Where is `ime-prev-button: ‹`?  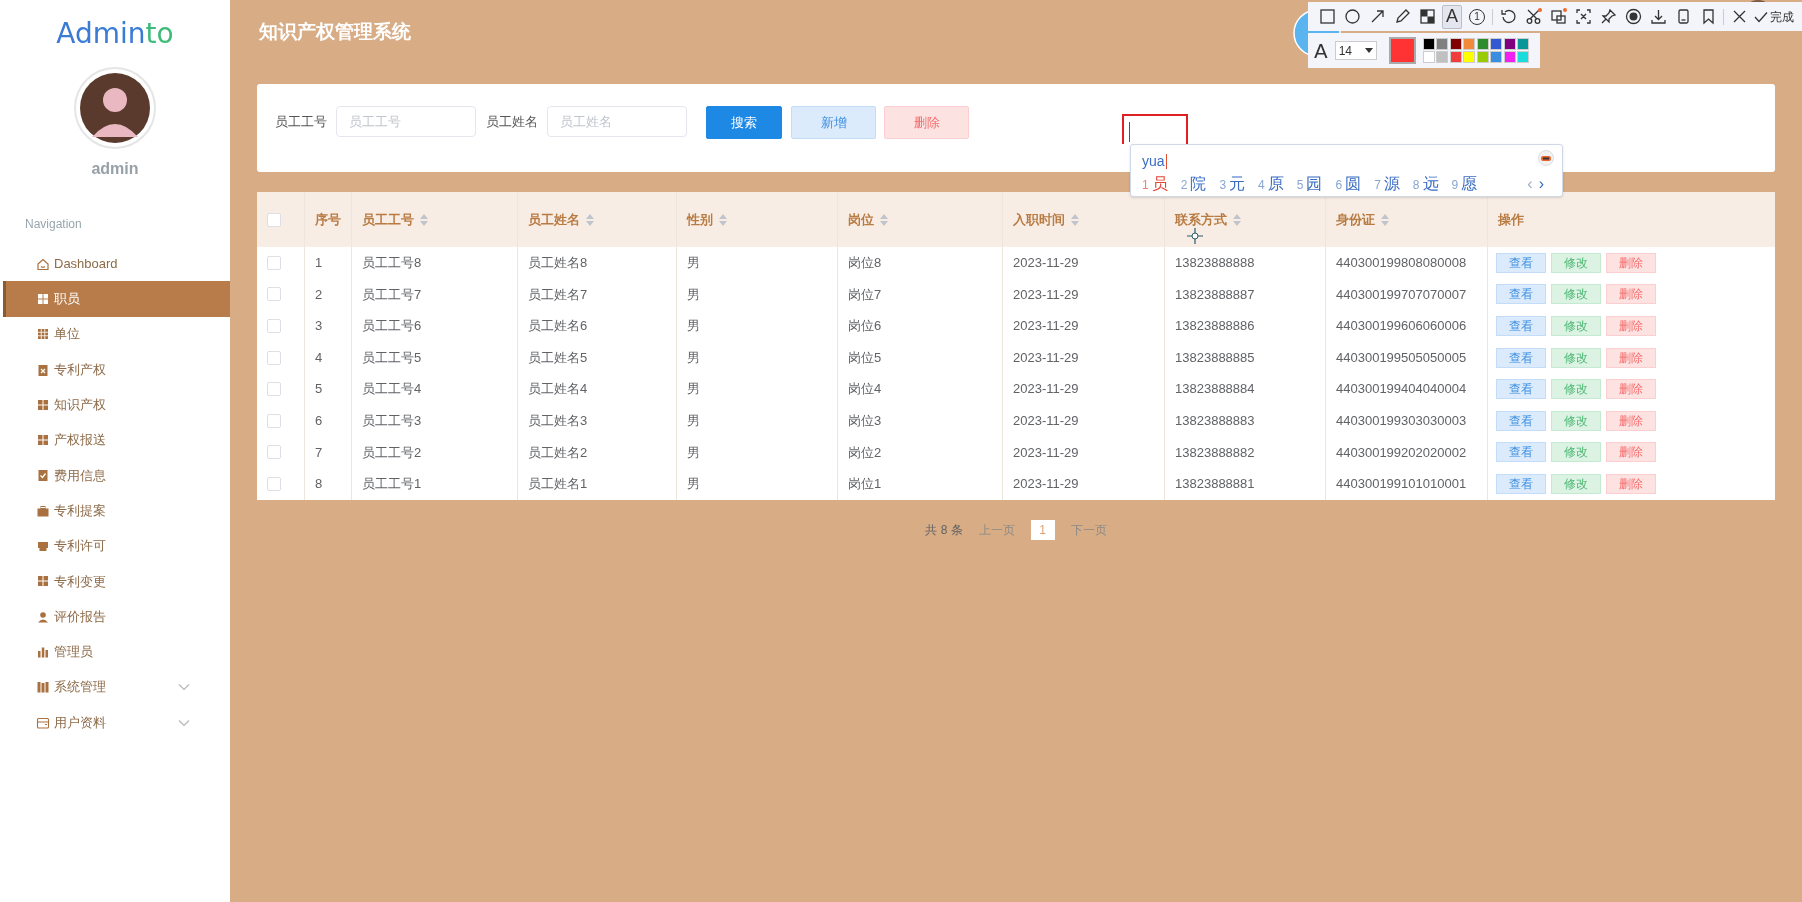
ime-prev-button: ‹ is located at coordinates (1530, 184).